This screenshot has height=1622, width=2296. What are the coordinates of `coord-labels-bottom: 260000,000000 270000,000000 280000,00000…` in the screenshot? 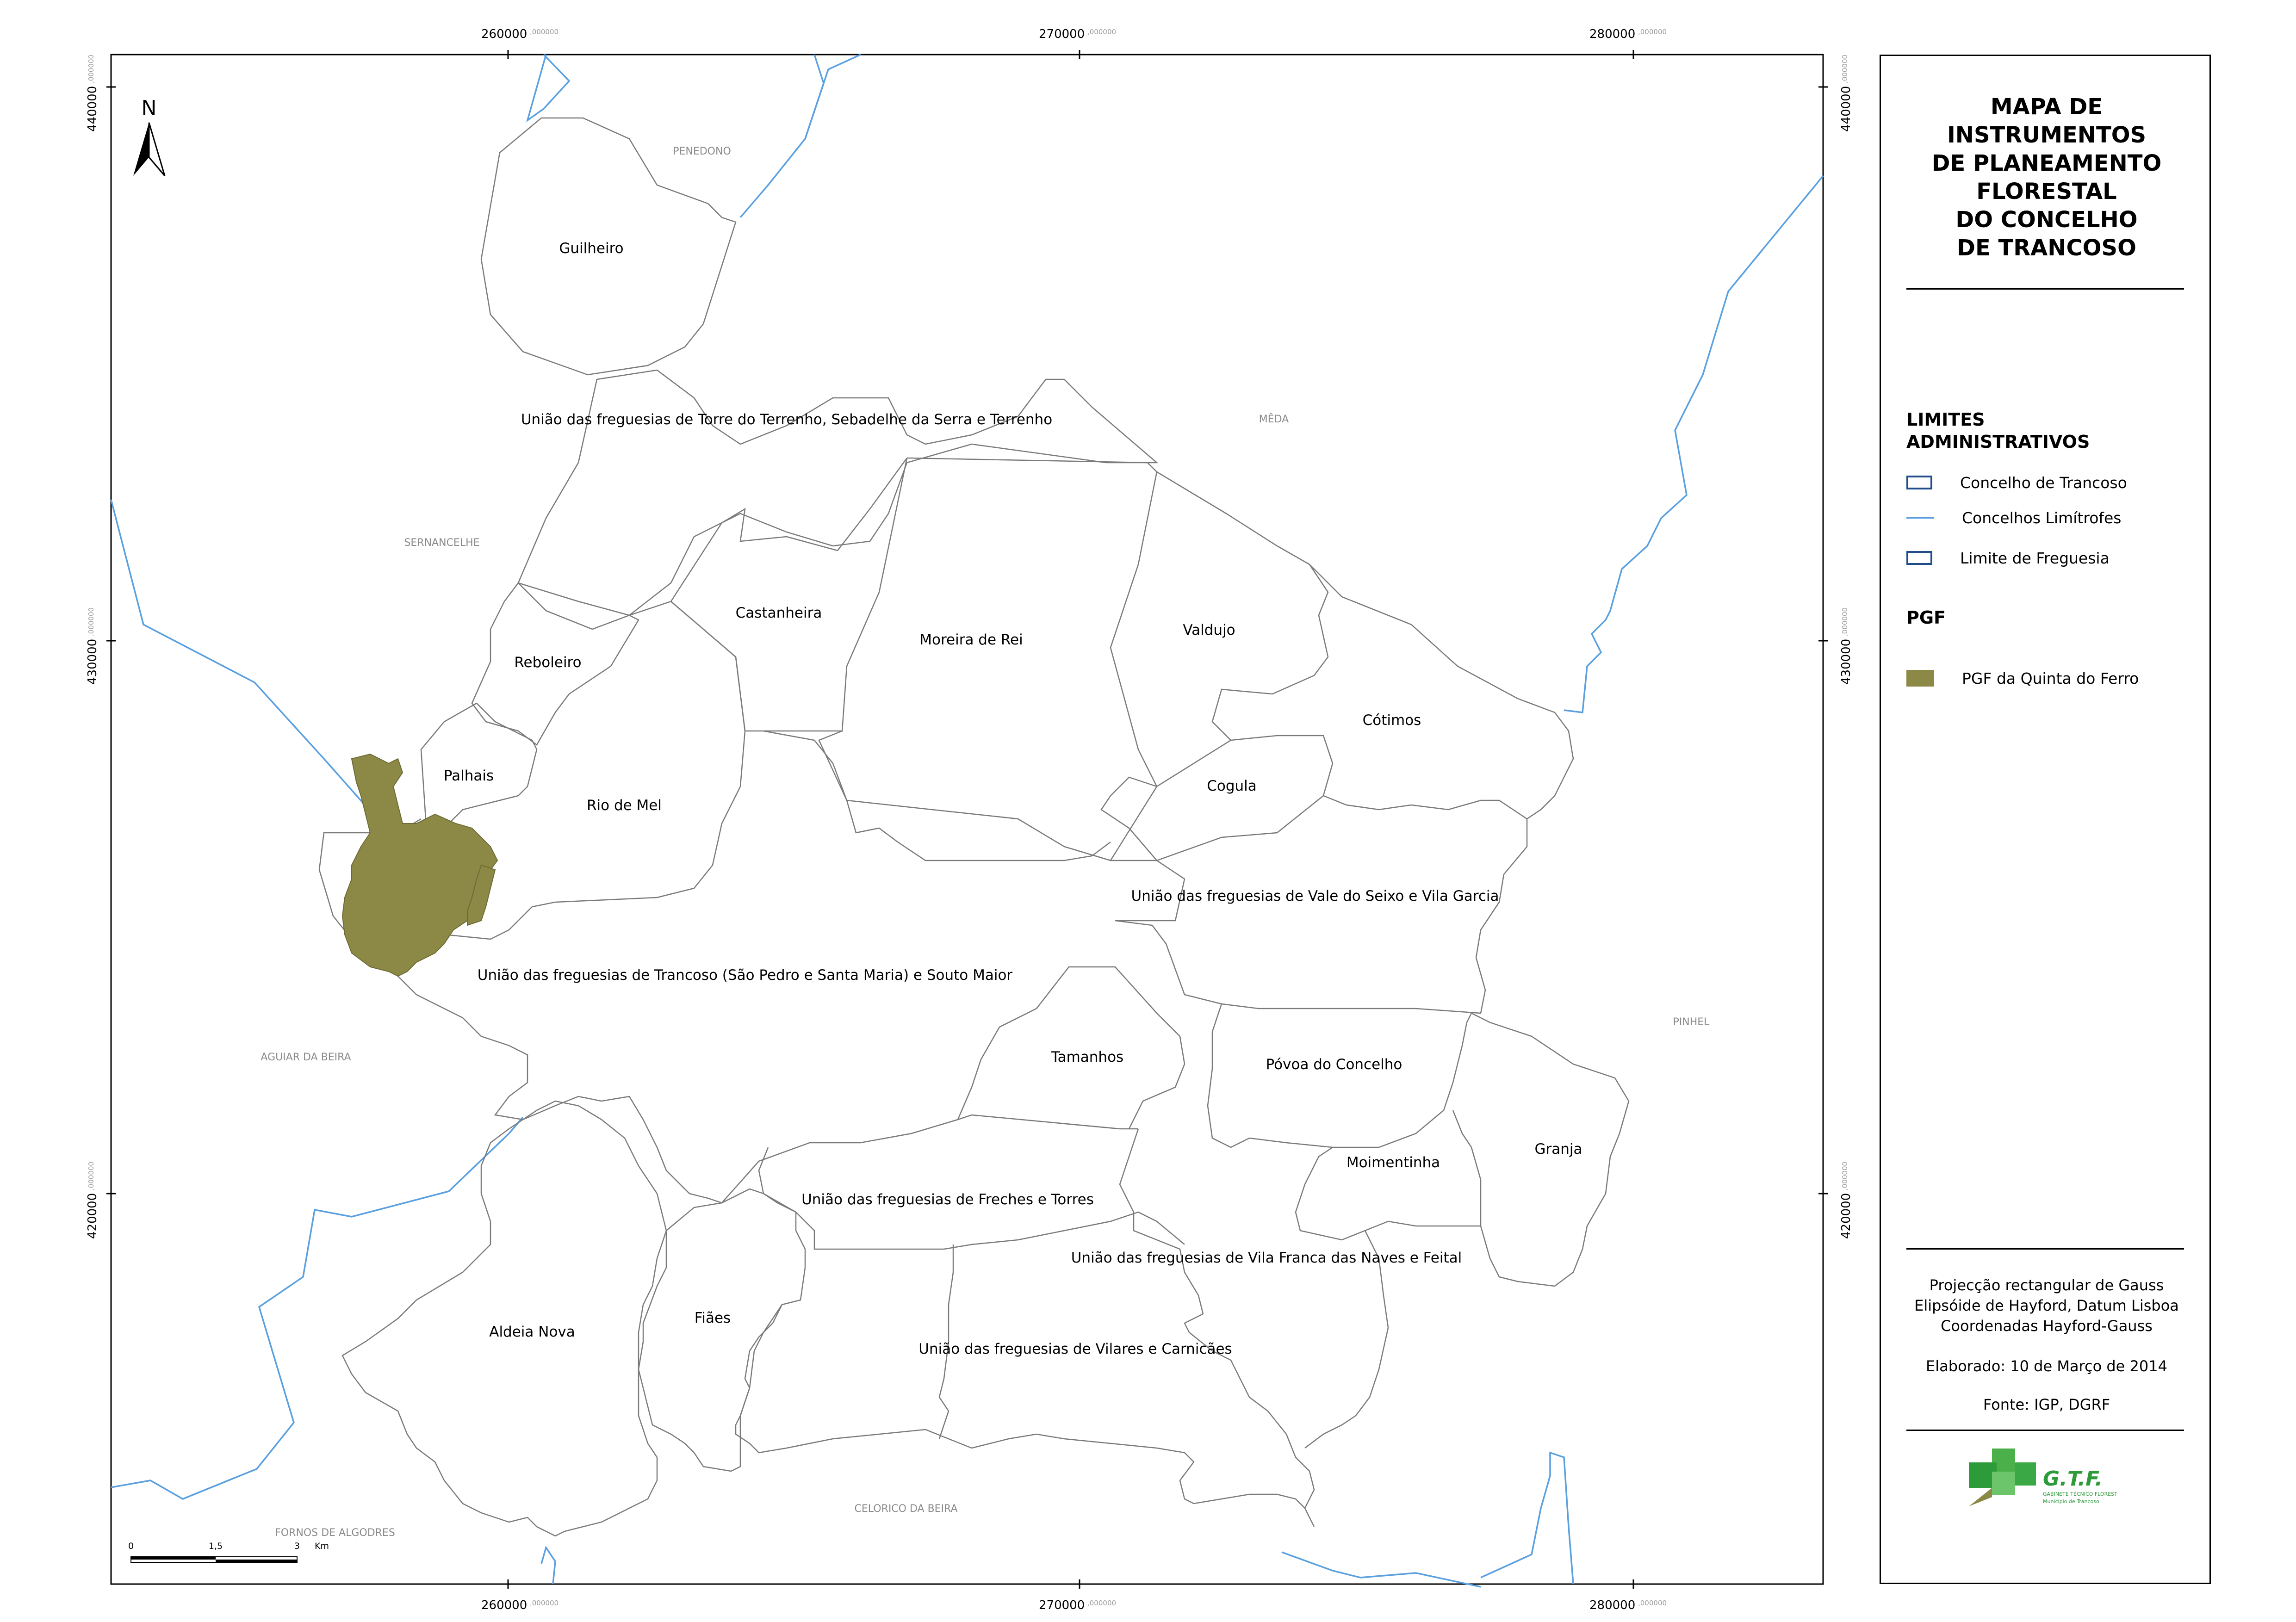 It's located at (1074, 1605).